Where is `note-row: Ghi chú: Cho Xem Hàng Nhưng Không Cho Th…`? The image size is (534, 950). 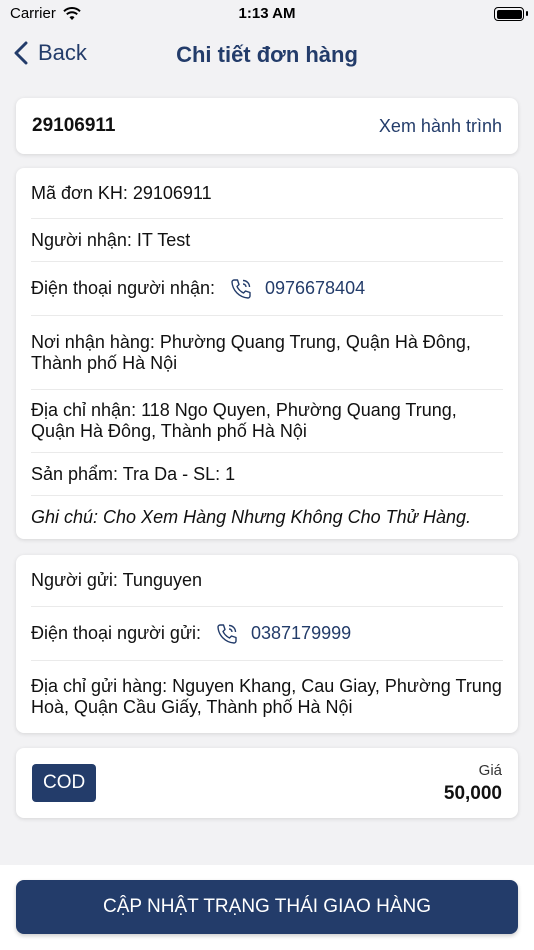
note-row: Ghi chú: Cho Xem Hàng Nhưng Không Cho Th… is located at coordinates (267, 517).